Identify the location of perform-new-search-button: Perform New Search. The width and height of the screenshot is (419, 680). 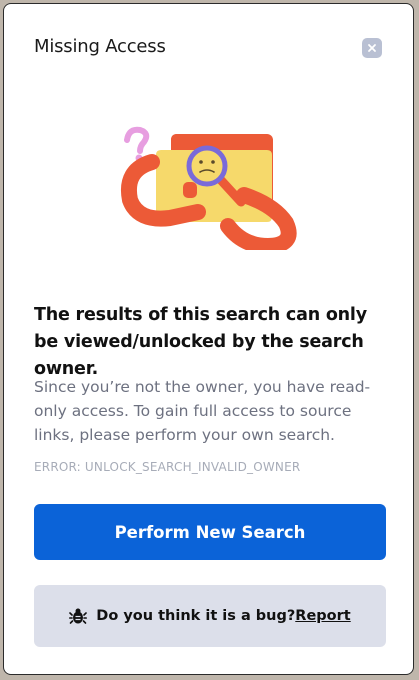
(210, 532).